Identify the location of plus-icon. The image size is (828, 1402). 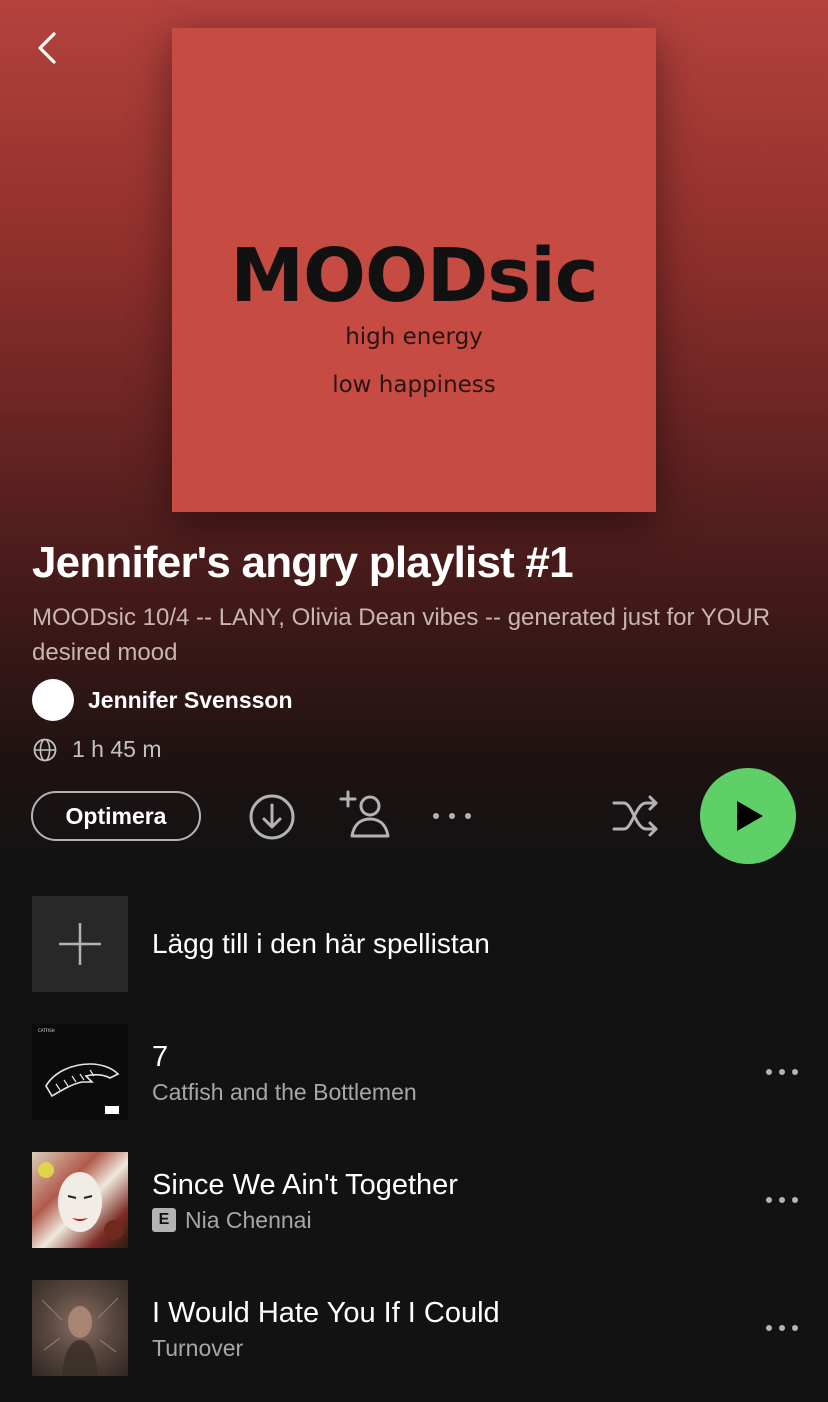
(80, 944).